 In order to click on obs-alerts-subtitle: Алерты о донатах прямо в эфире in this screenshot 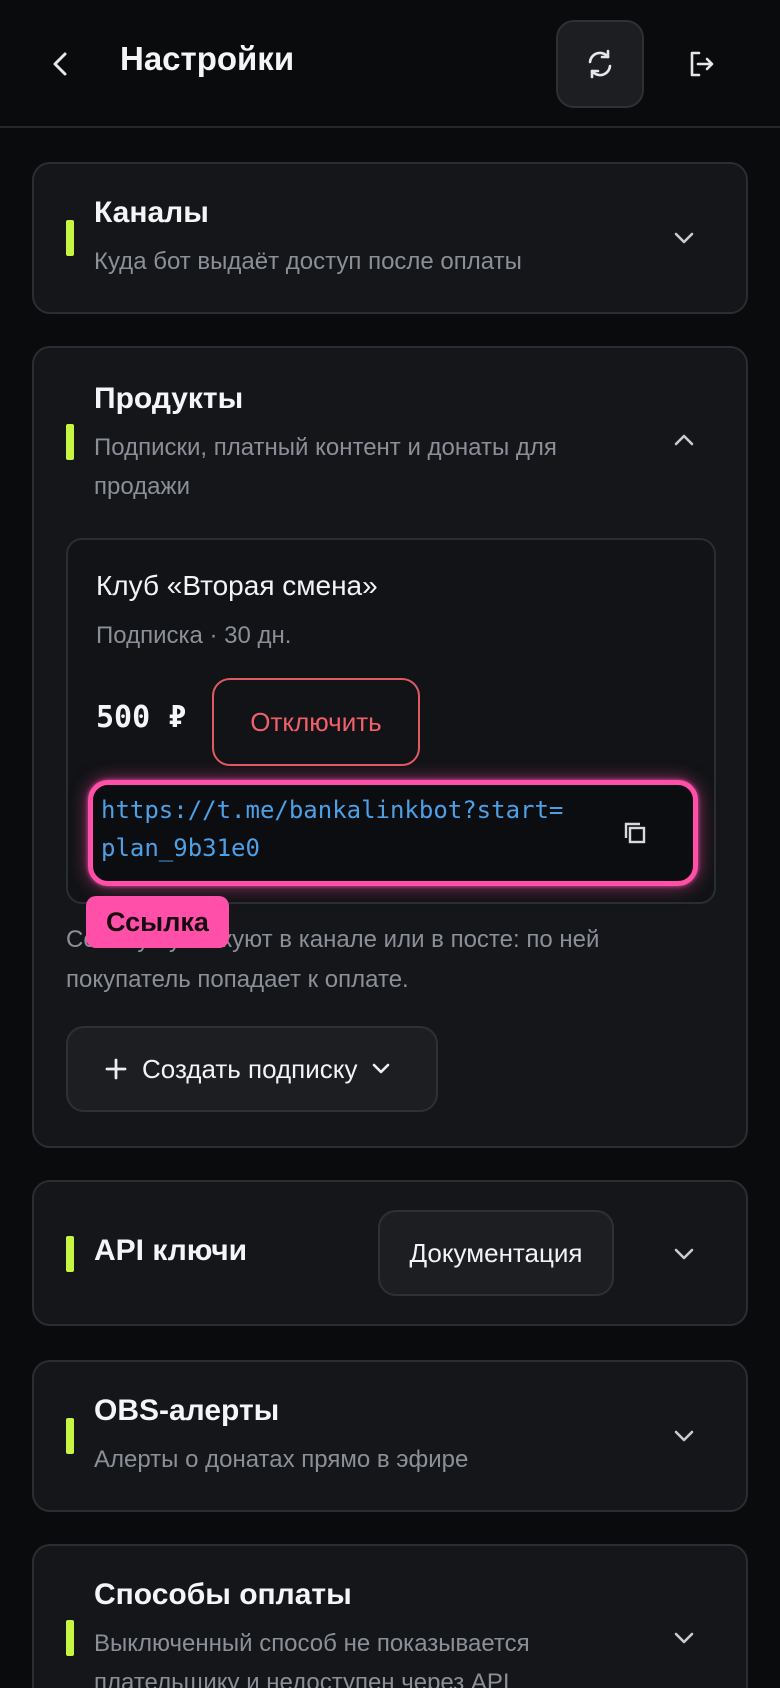, I will do `click(281, 1459)`.